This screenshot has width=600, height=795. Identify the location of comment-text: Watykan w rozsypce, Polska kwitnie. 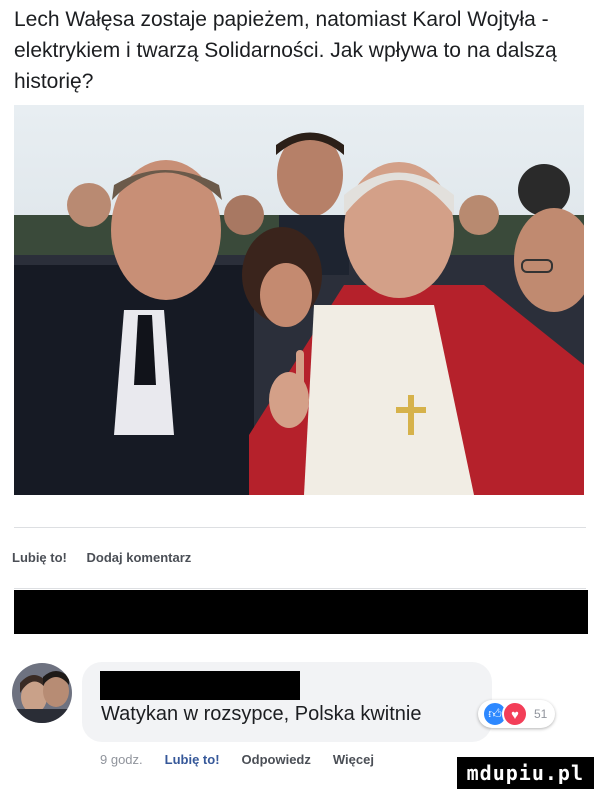
(261, 714).